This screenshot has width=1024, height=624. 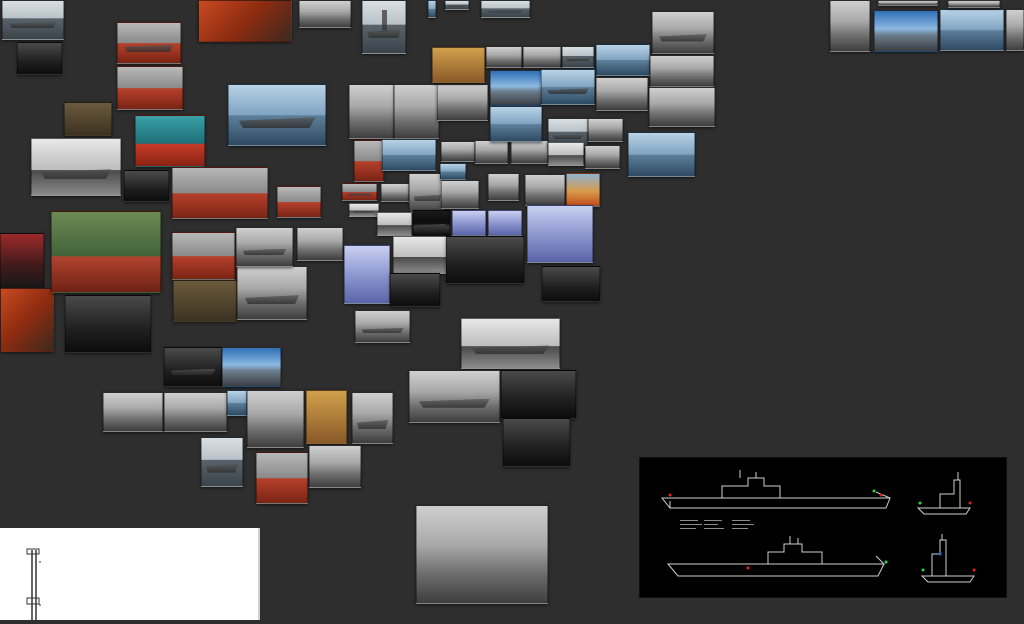 I want to click on document-line-art, so click(x=33, y=584).